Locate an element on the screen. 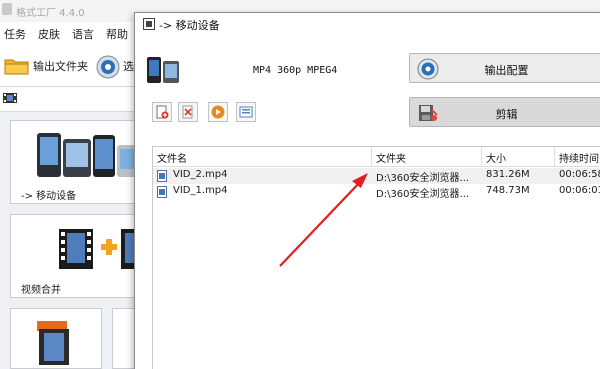 This screenshot has width=600, height=369. play-button is located at coordinates (218, 112).